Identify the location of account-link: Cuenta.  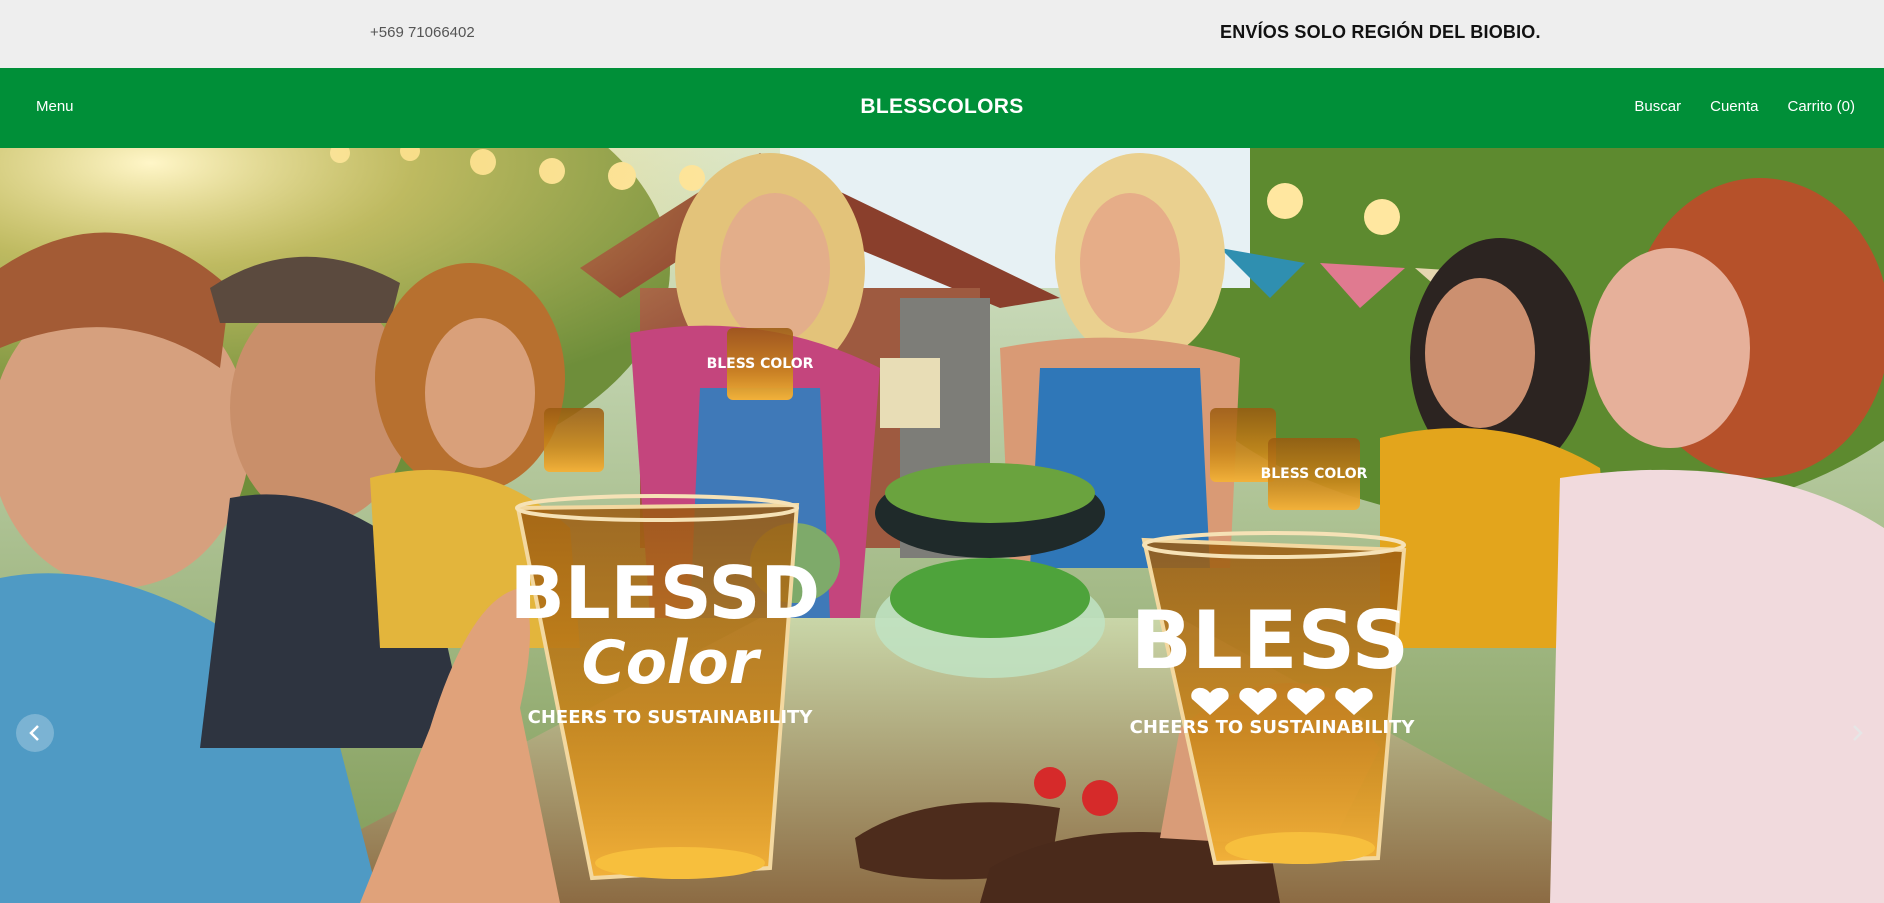
(1734, 106).